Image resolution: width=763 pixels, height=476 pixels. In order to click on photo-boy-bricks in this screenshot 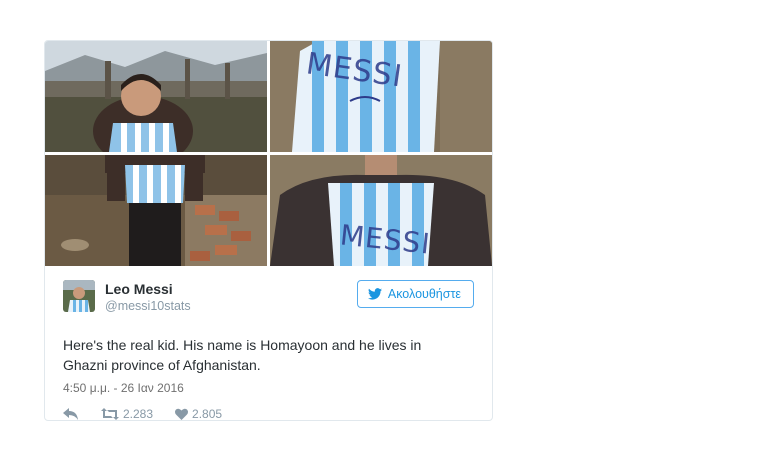, I will do `click(156, 210)`.